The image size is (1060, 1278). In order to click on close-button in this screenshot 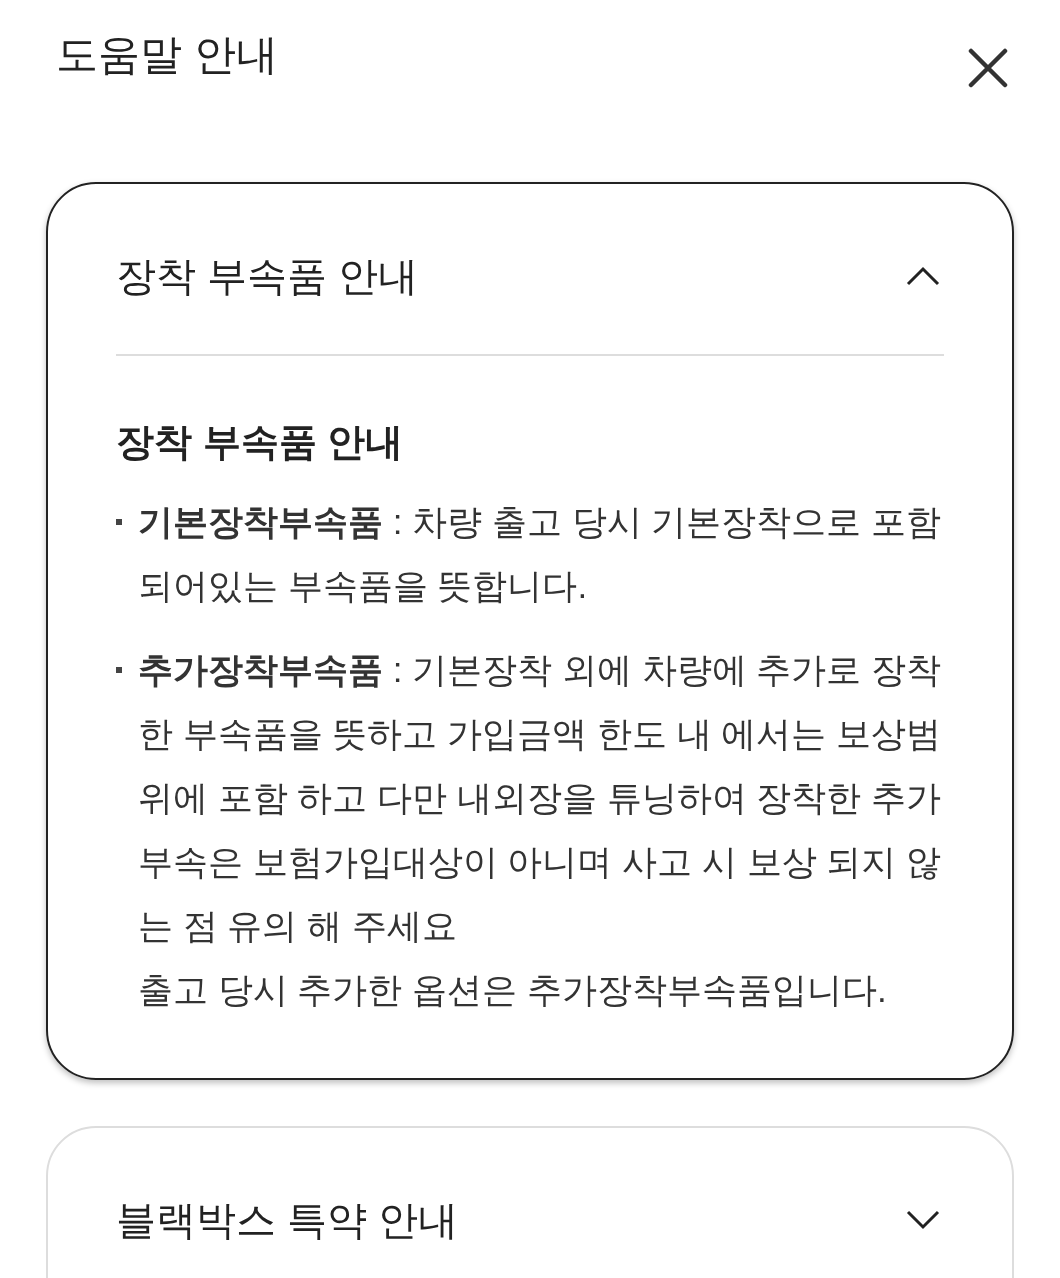, I will do `click(988, 68)`.